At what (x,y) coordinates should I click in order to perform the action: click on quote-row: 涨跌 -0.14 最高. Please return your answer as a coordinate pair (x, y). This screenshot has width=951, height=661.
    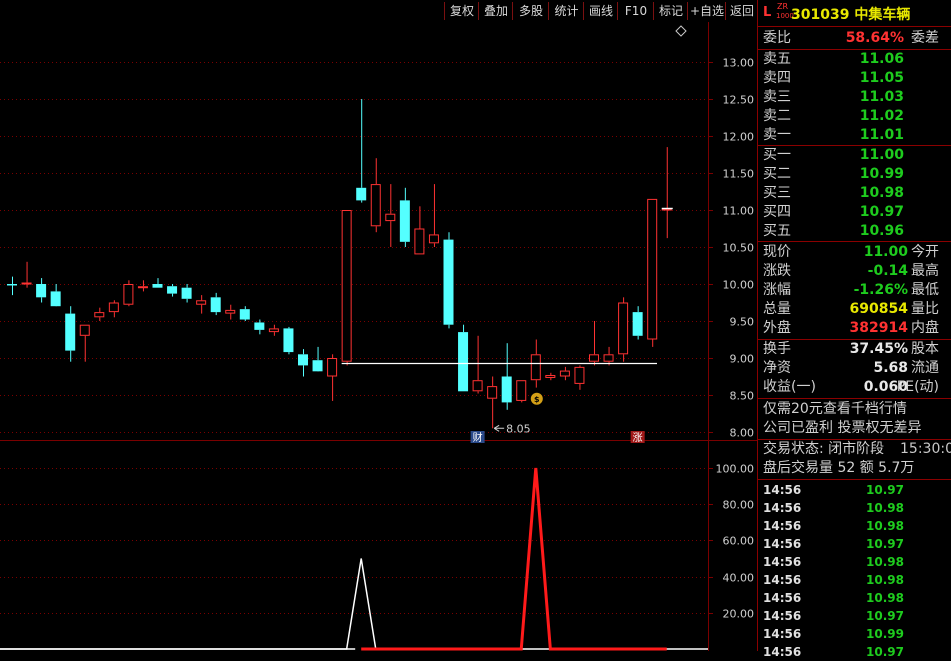
    Looking at the image, I should click on (854, 271).